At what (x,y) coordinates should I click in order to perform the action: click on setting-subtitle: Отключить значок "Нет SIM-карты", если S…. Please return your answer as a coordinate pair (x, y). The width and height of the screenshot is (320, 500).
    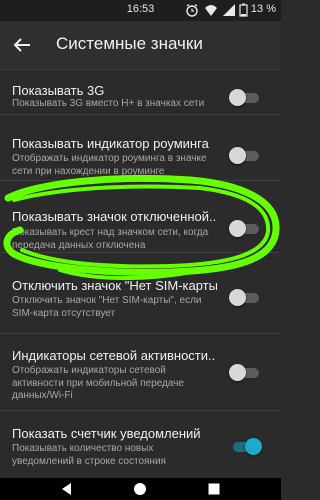
    Looking at the image, I should click on (107, 307).